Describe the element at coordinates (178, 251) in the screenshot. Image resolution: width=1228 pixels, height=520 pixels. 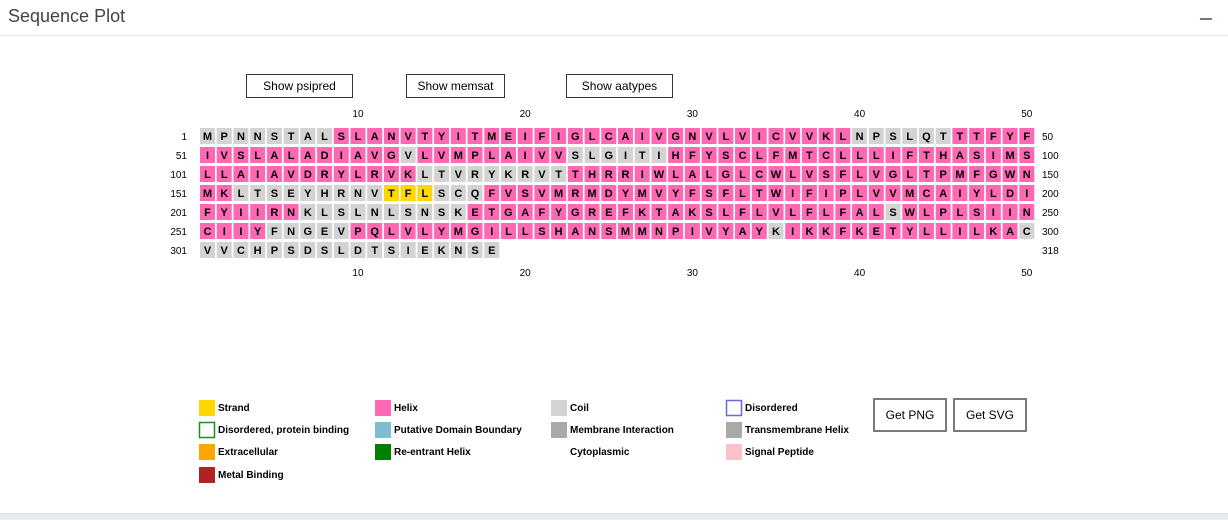
I see `row-start-label: 301` at that location.